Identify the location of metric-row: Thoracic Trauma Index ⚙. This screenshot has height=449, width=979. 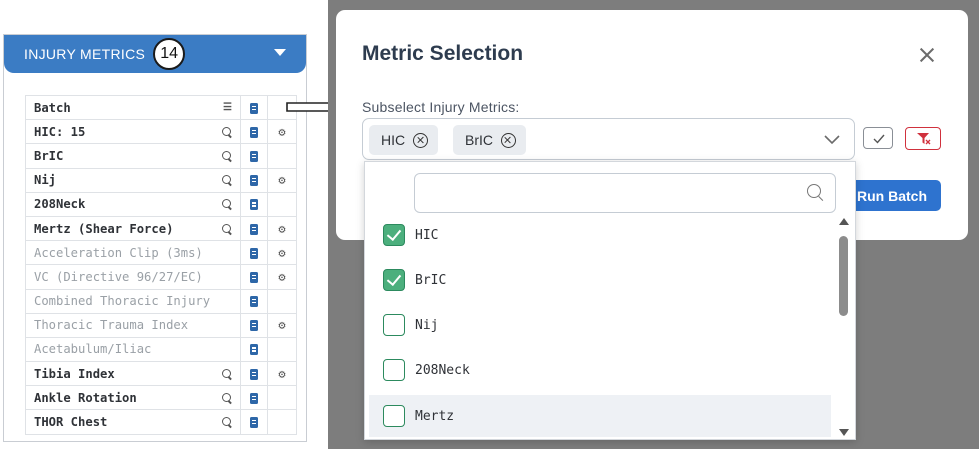
(161, 325).